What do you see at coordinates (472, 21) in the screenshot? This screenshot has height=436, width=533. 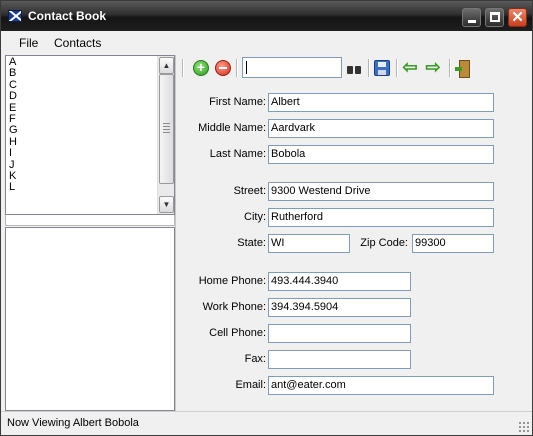 I see `minimize-icon` at bounding box center [472, 21].